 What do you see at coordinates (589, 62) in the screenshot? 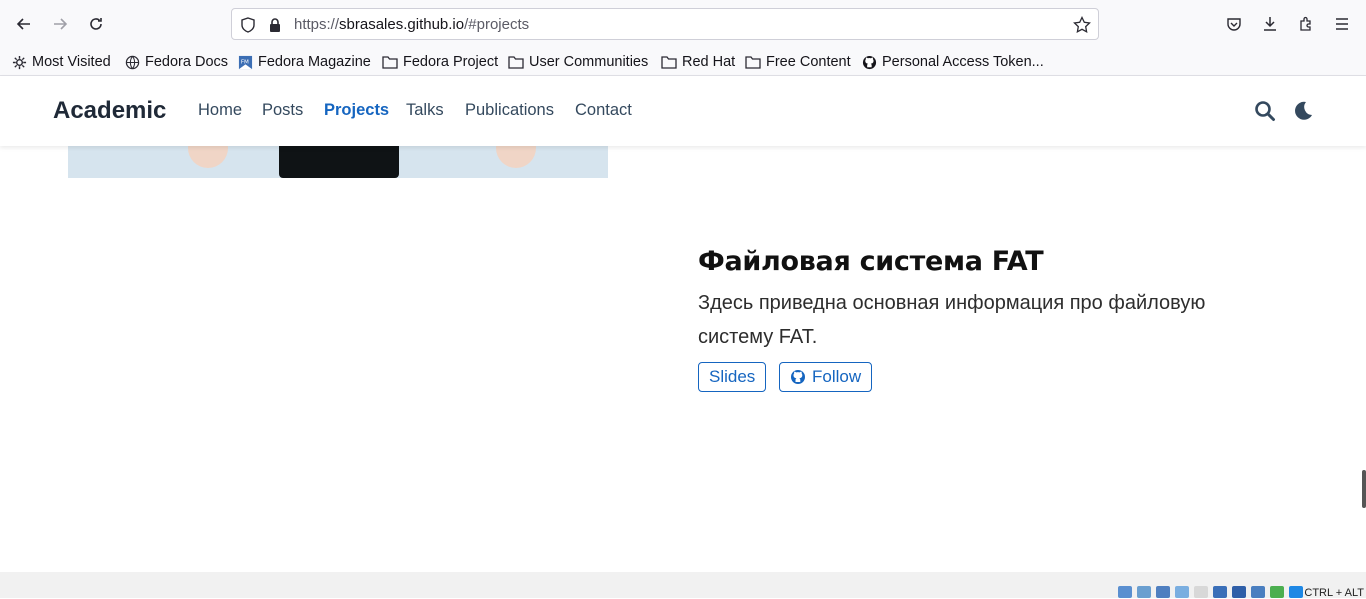
I see `bookmark-label: User Communities` at bounding box center [589, 62].